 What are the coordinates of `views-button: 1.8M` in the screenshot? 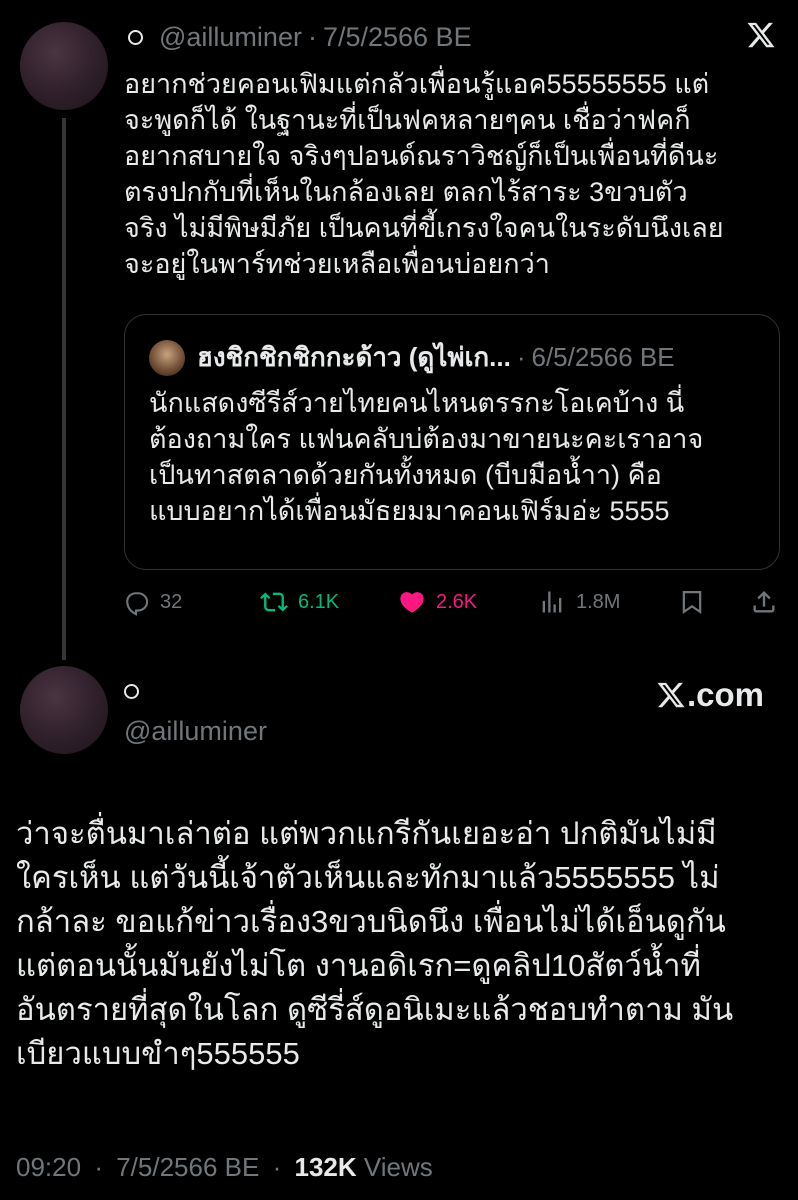 It's located at (579, 602).